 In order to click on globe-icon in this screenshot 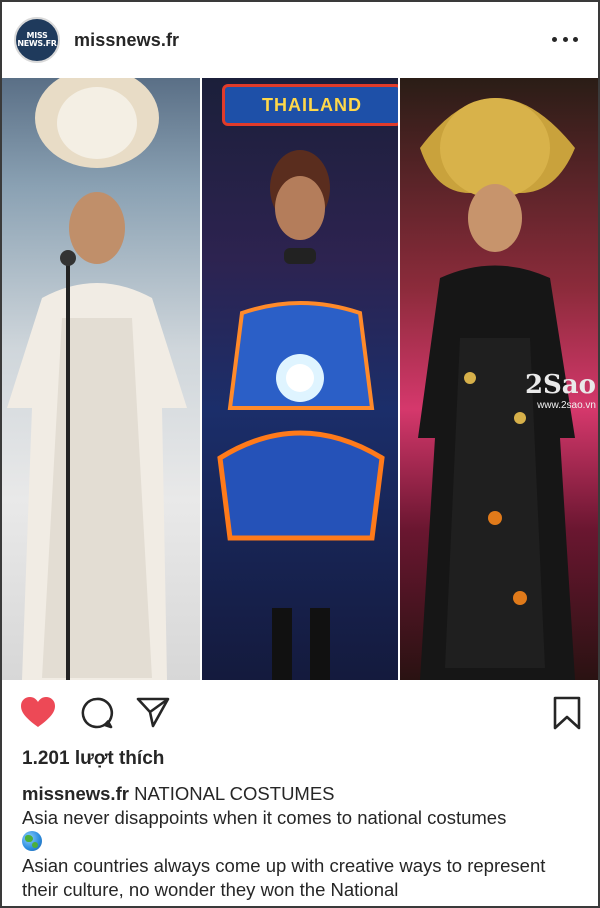, I will do `click(32, 841)`.